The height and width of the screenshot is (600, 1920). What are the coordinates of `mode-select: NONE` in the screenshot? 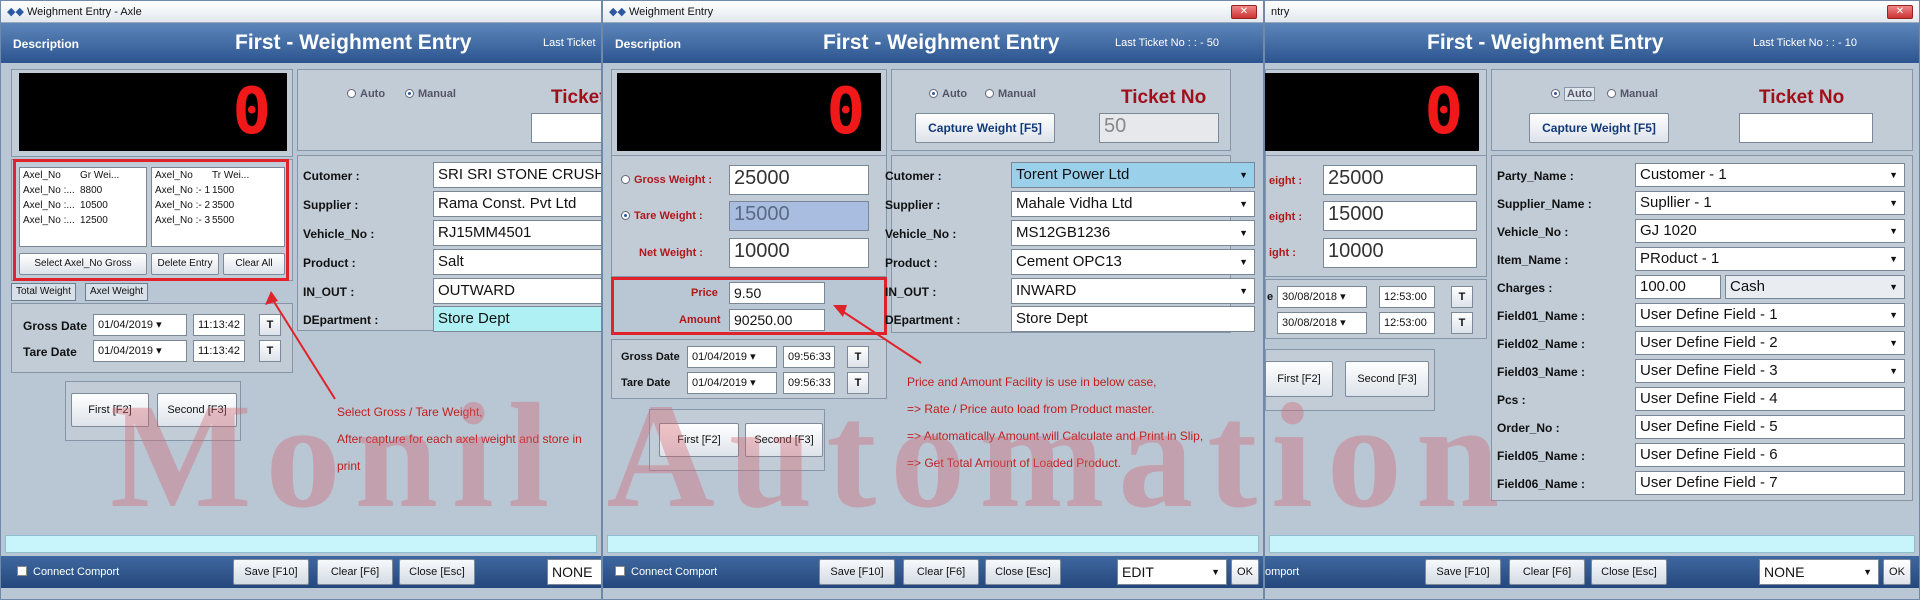 It's located at (574, 572).